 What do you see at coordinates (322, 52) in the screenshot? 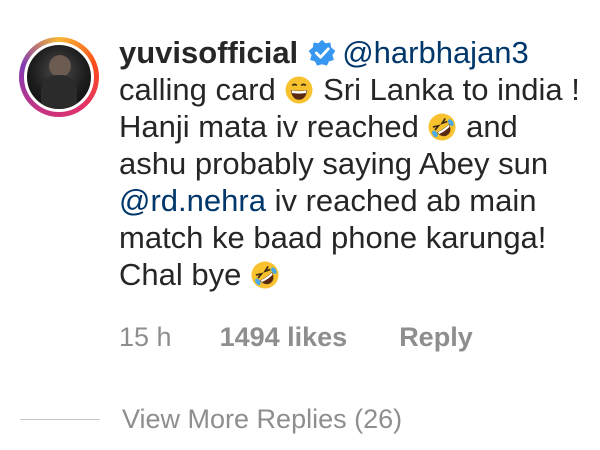
I see `verified-badge-icon` at bounding box center [322, 52].